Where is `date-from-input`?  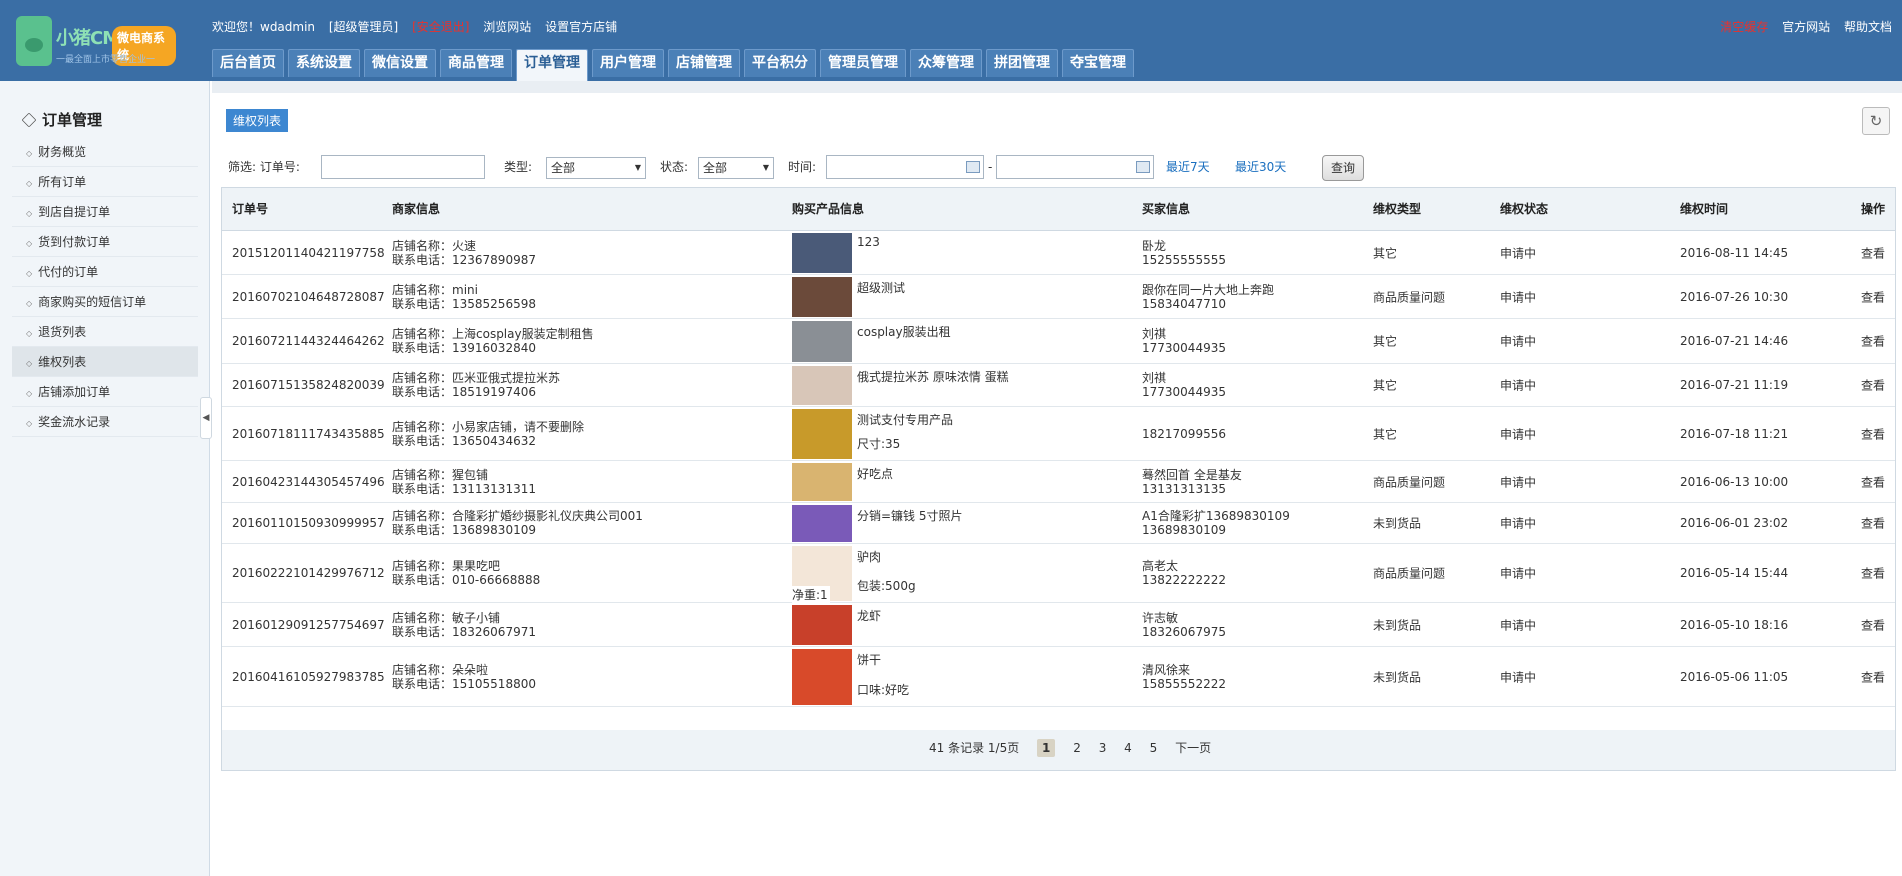 date-from-input is located at coordinates (905, 167).